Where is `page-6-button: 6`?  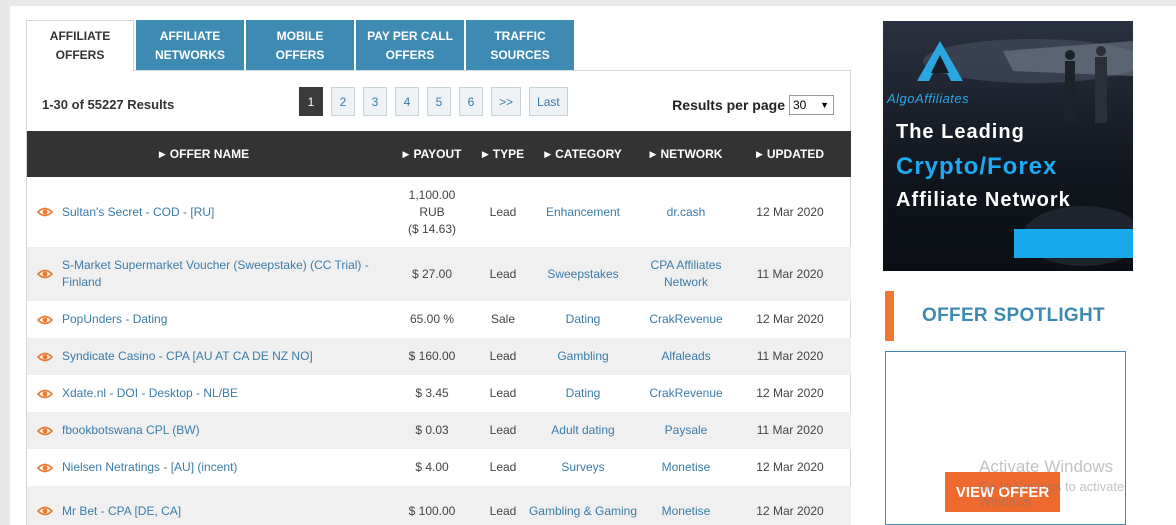 page-6-button: 6 is located at coordinates (471, 101).